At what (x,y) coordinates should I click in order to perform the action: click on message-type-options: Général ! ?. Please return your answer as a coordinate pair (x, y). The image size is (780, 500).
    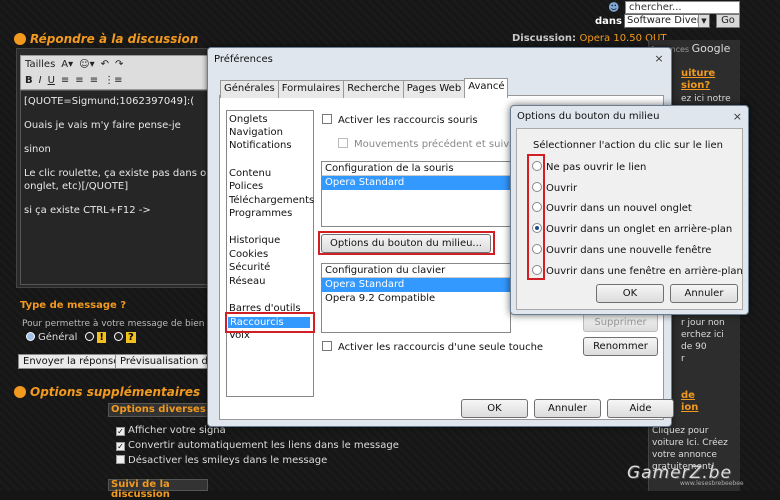
    Looking at the image, I should click on (81, 337).